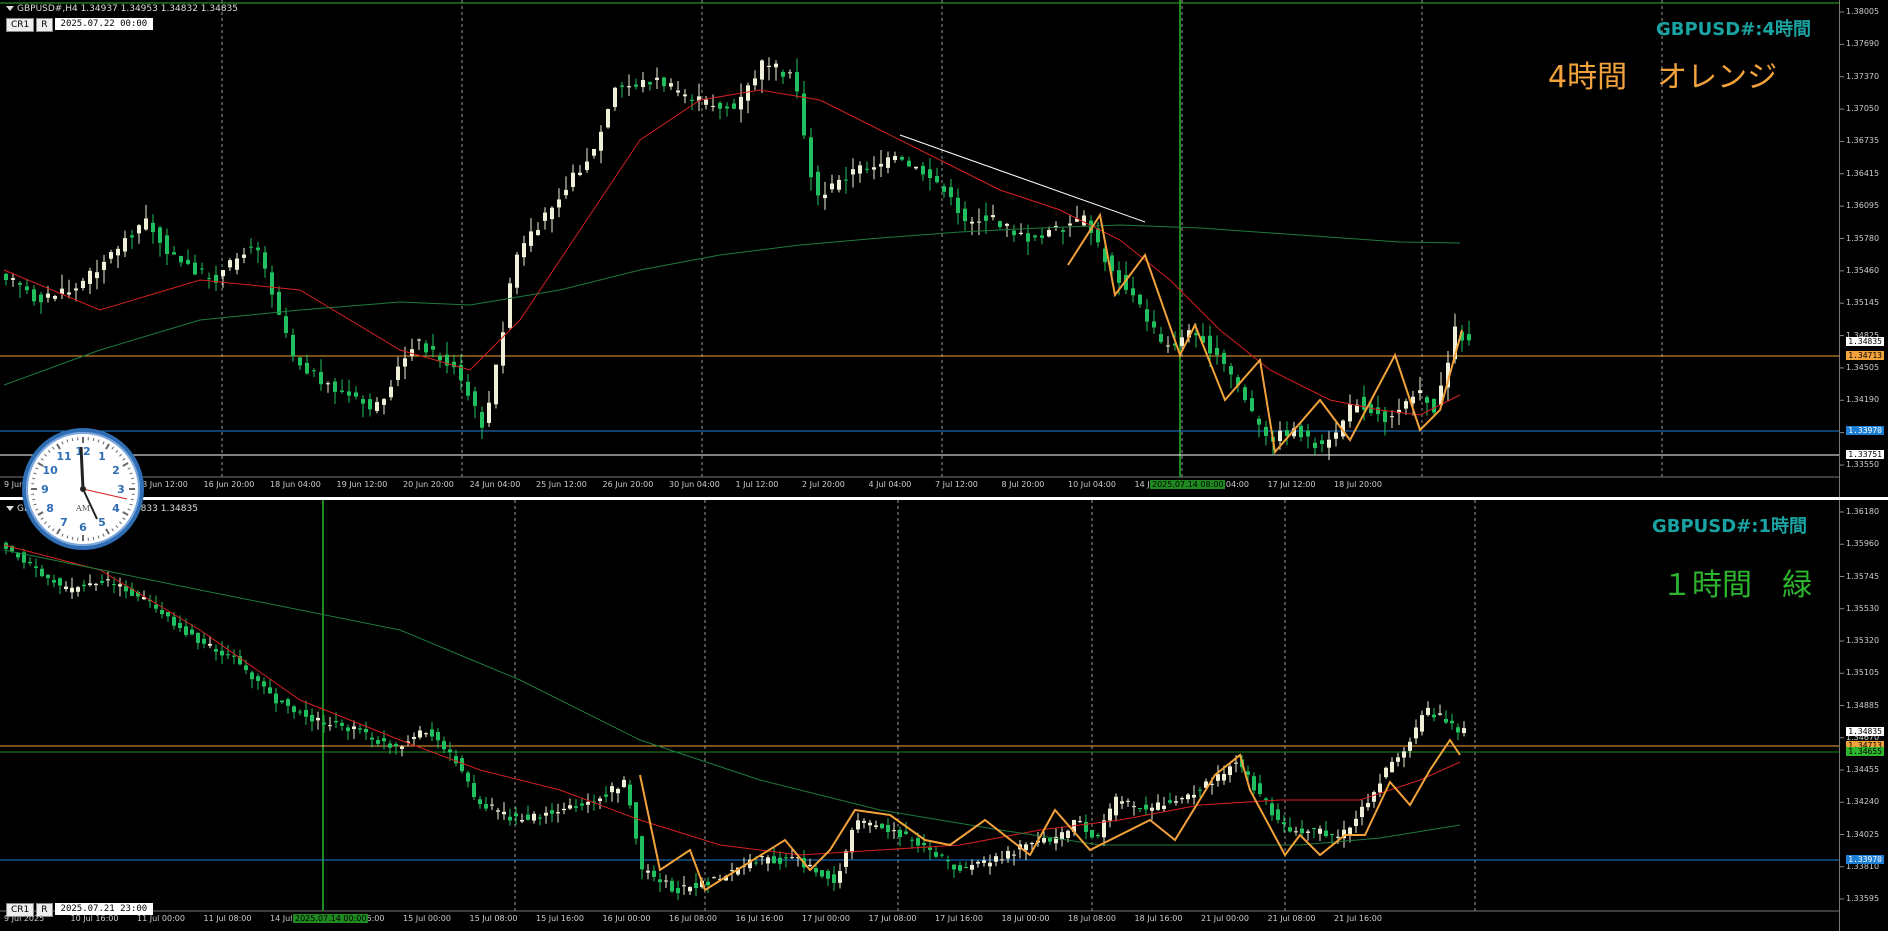  What do you see at coordinates (20, 25) in the screenshot?
I see `cr1-button: CR1` at bounding box center [20, 25].